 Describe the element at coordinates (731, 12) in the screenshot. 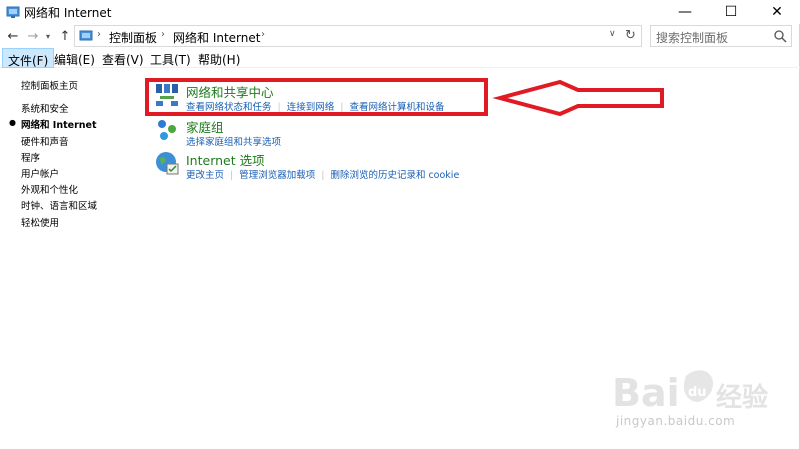

I see `maximize-button: ☐` at that location.